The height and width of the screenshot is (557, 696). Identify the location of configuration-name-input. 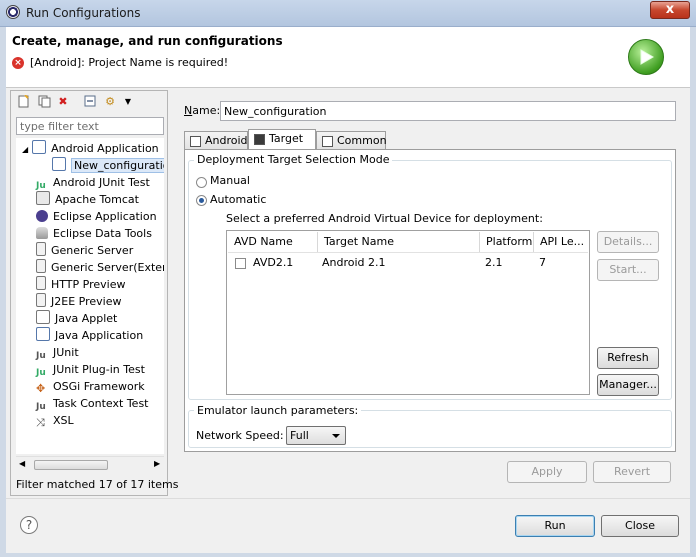
(448, 111).